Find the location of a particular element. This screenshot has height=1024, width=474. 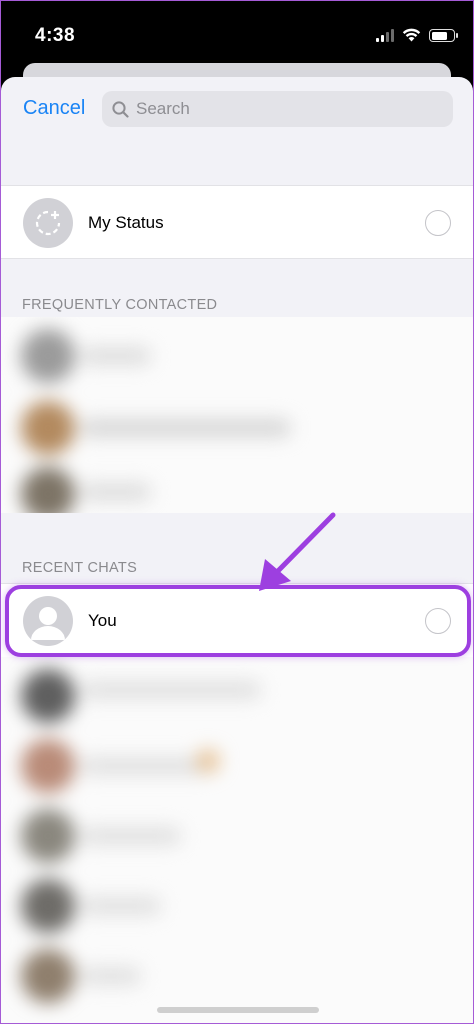

cellular-signal-icon is located at coordinates (385, 35).